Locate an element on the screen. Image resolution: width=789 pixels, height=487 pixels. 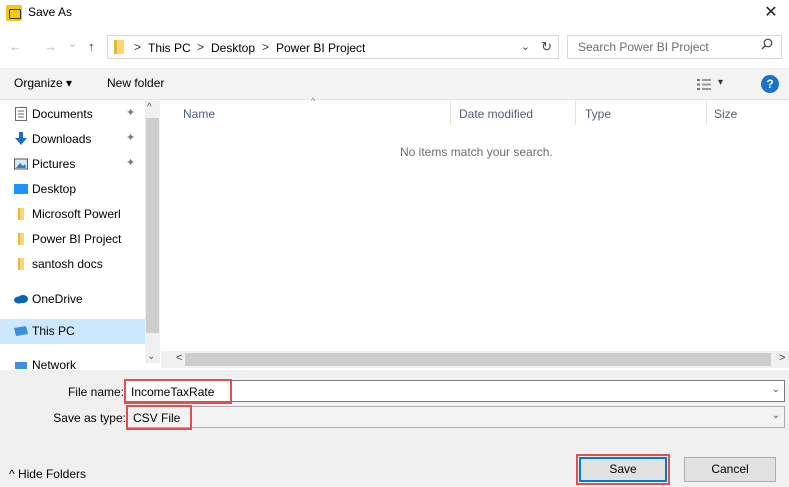
sidebar-item-desktop: Desktop is located at coordinates (72, 189).